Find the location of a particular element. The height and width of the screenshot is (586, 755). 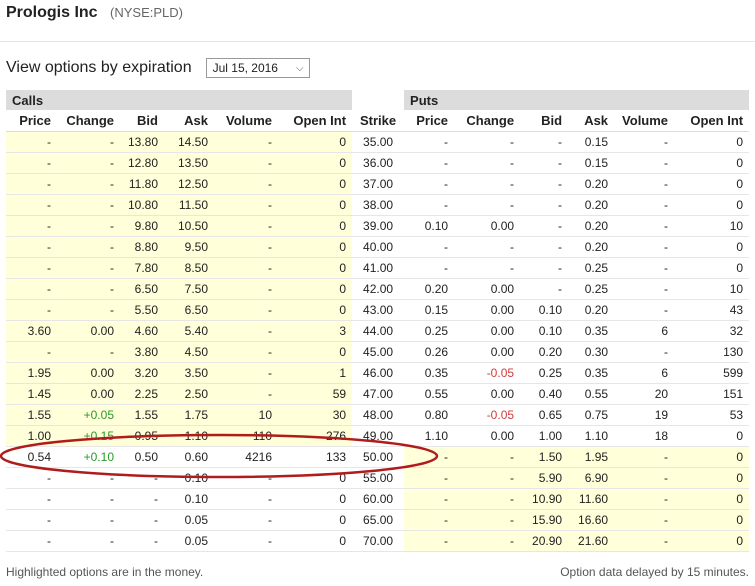

call-open-int: 1 is located at coordinates (315, 373).